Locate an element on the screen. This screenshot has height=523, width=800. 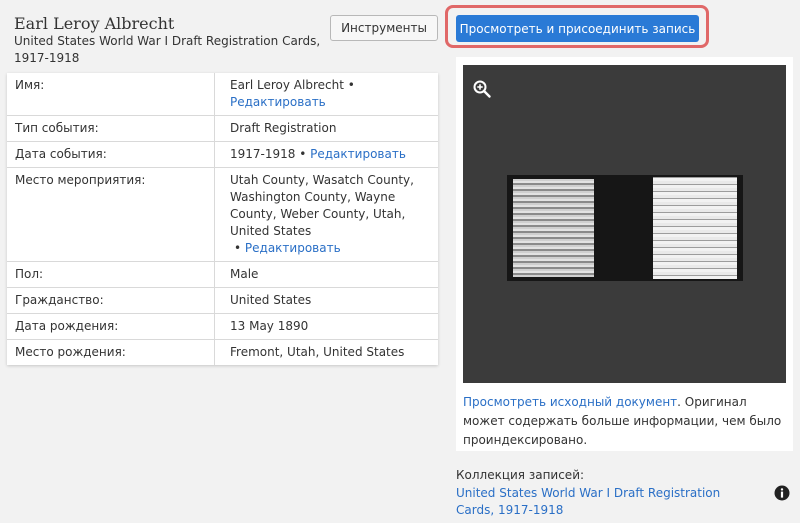
edit-name-link: Редактировать is located at coordinates (278, 102).